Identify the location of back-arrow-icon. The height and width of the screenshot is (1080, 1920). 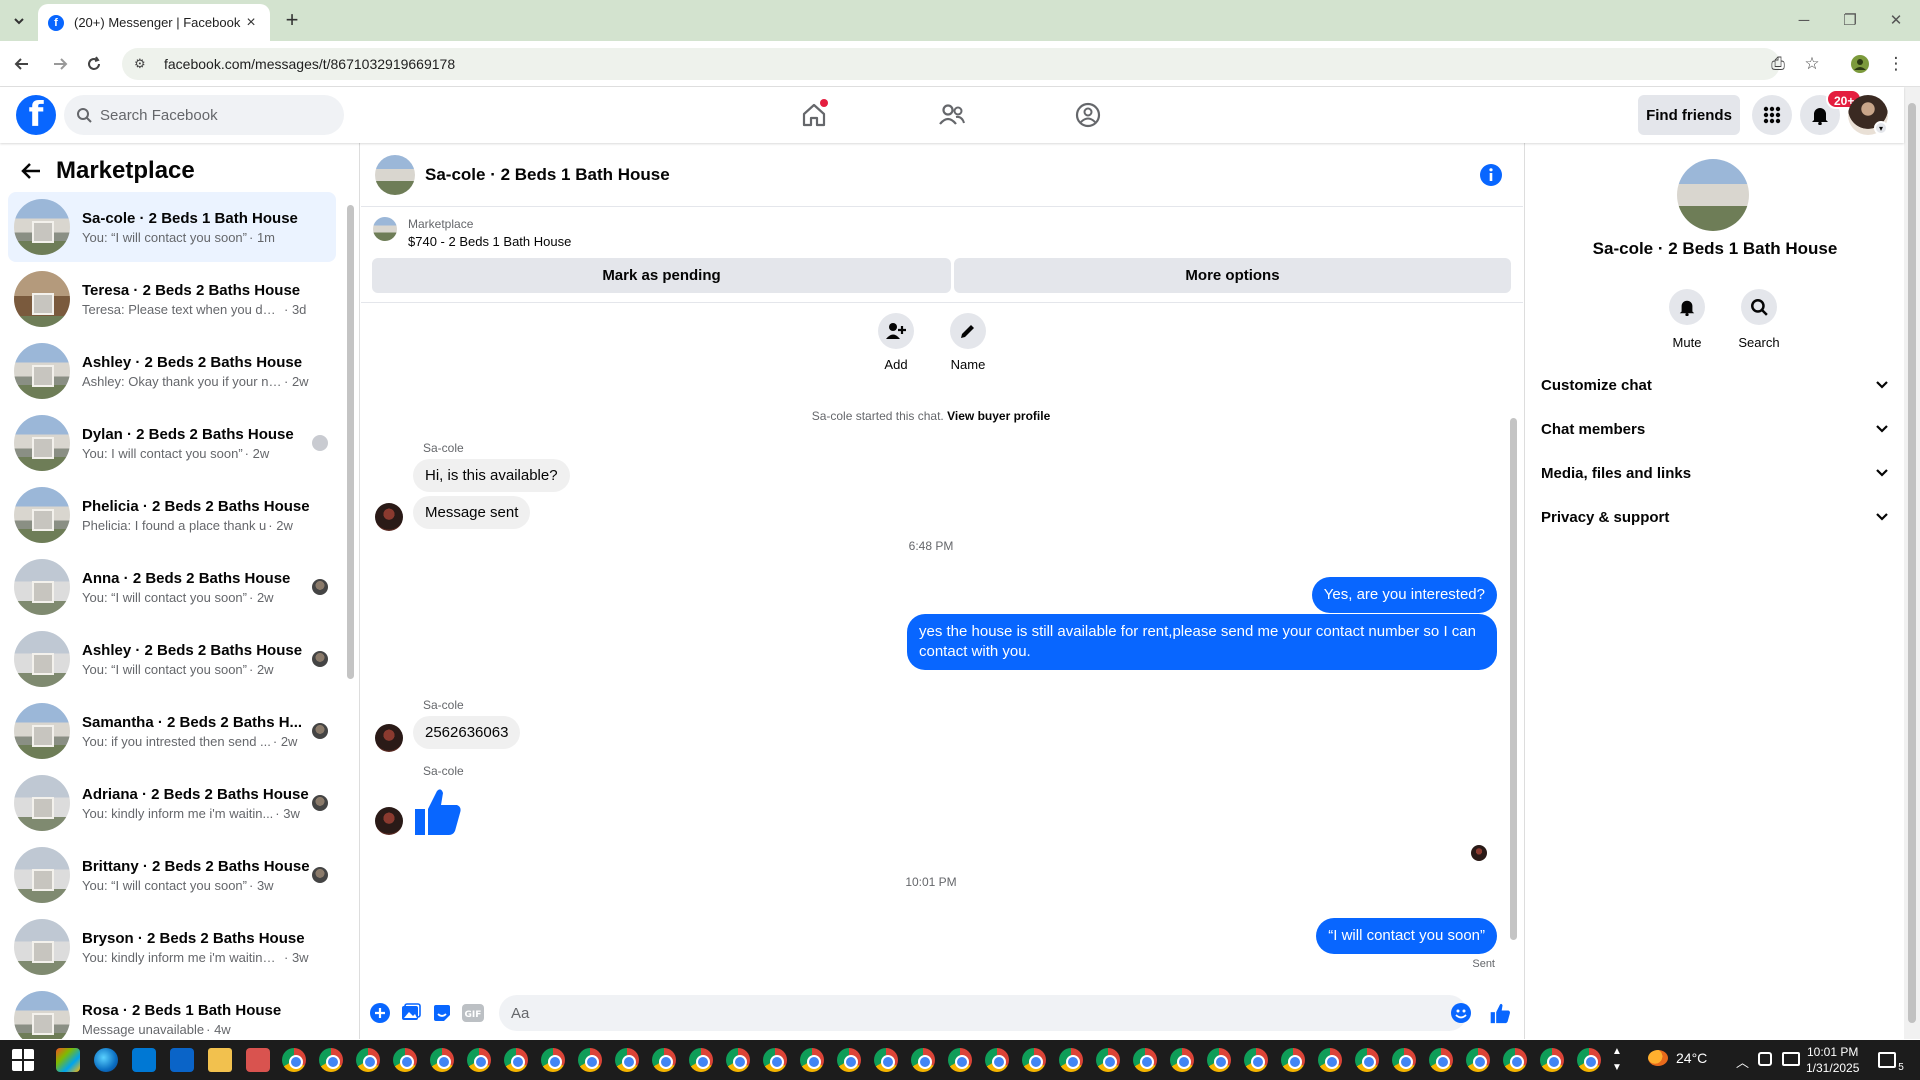
(31, 171).